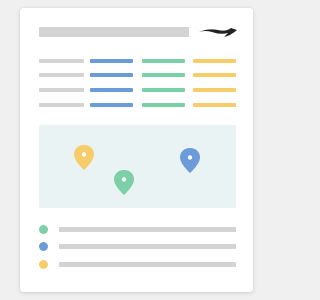 This screenshot has height=300, width=320. Describe the element at coordinates (43, 229) in the screenshot. I see `legend-dot-green` at that location.